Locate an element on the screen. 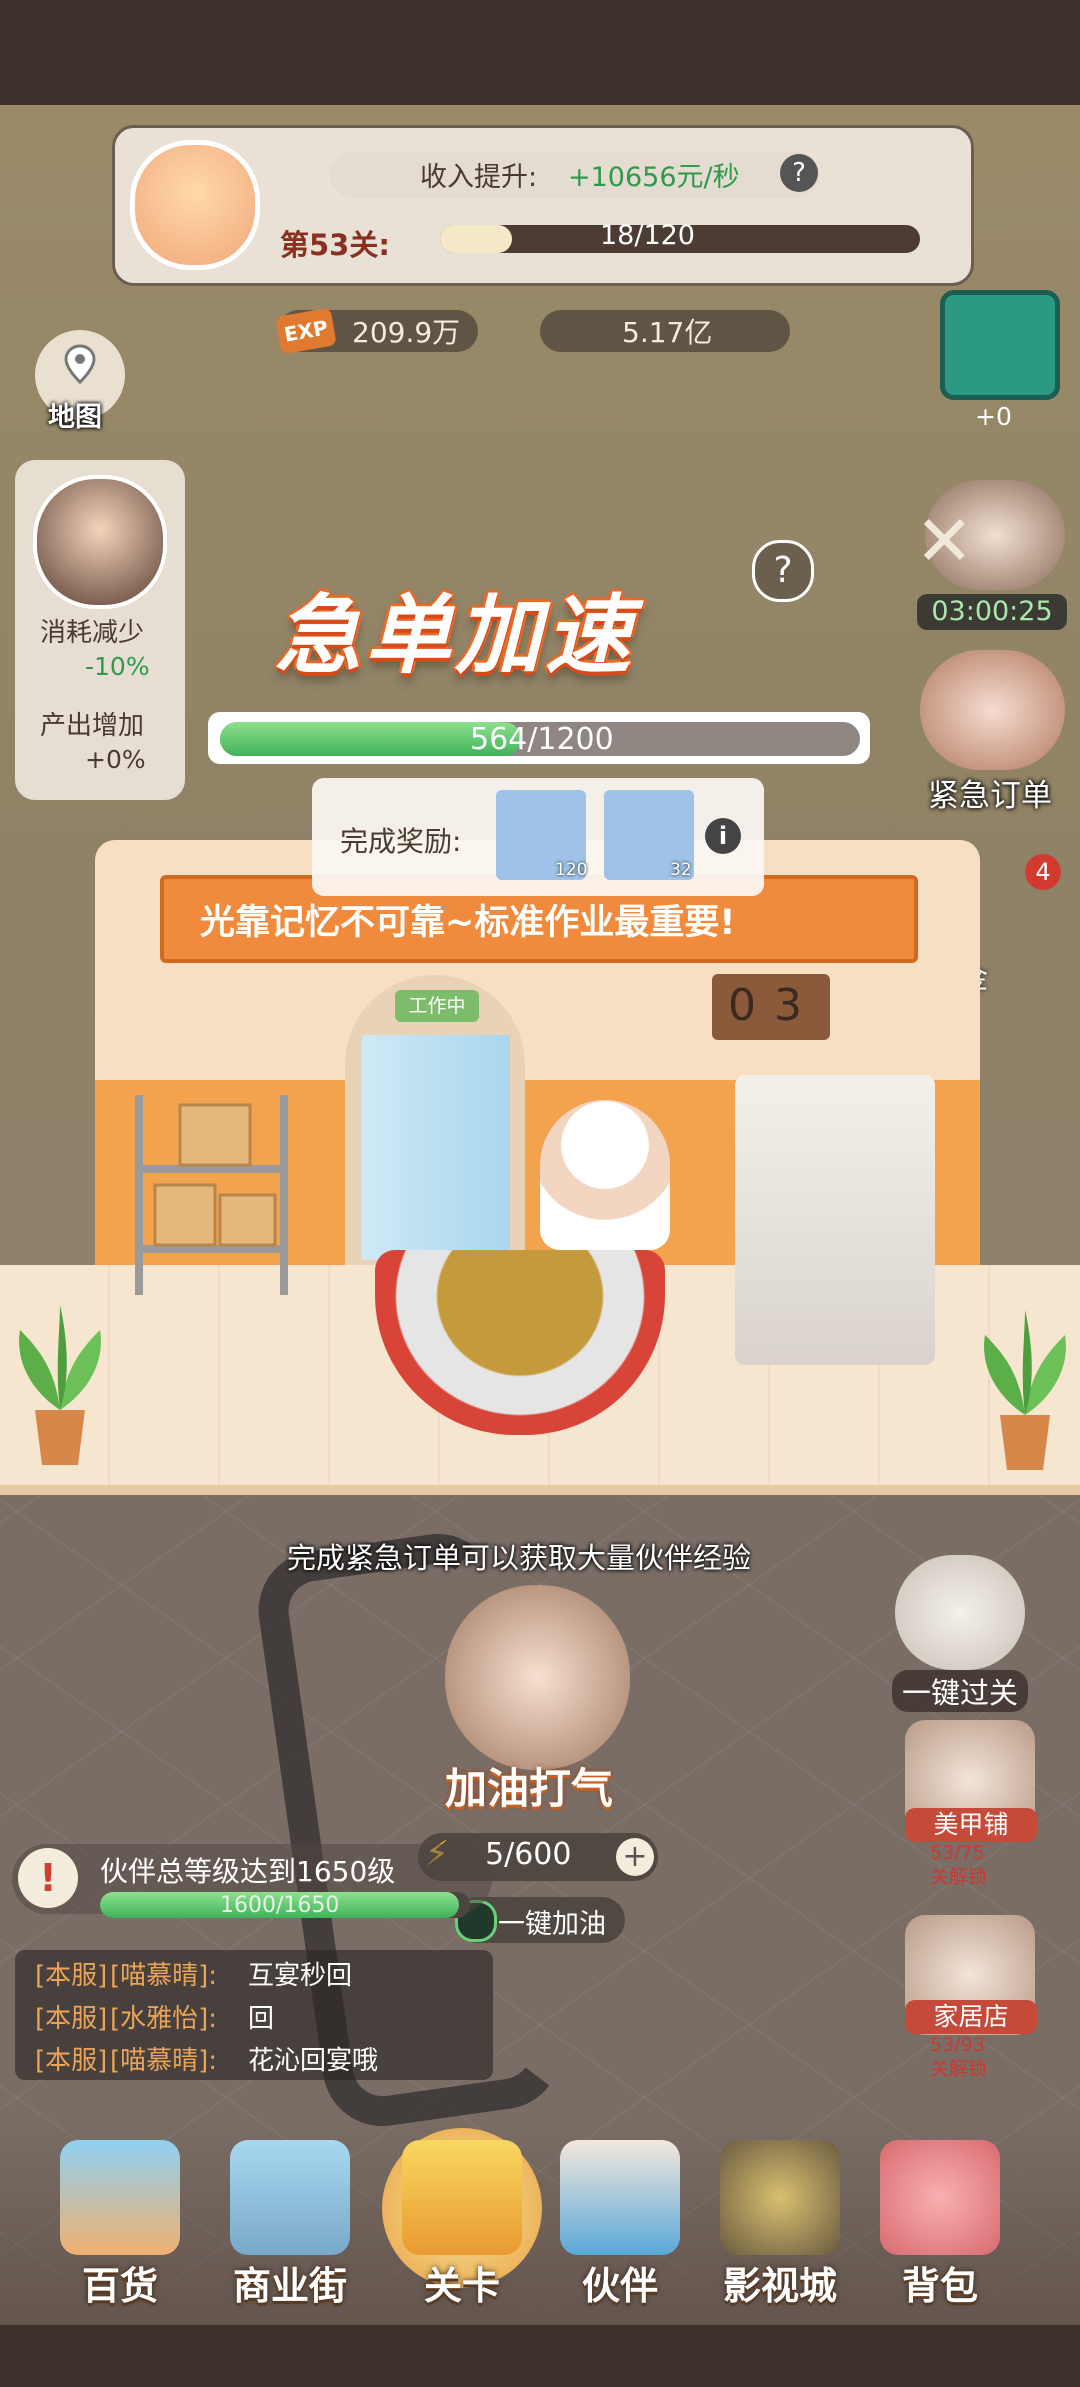 This screenshot has width=1080, height=2387. door-glass is located at coordinates (436, 1147).